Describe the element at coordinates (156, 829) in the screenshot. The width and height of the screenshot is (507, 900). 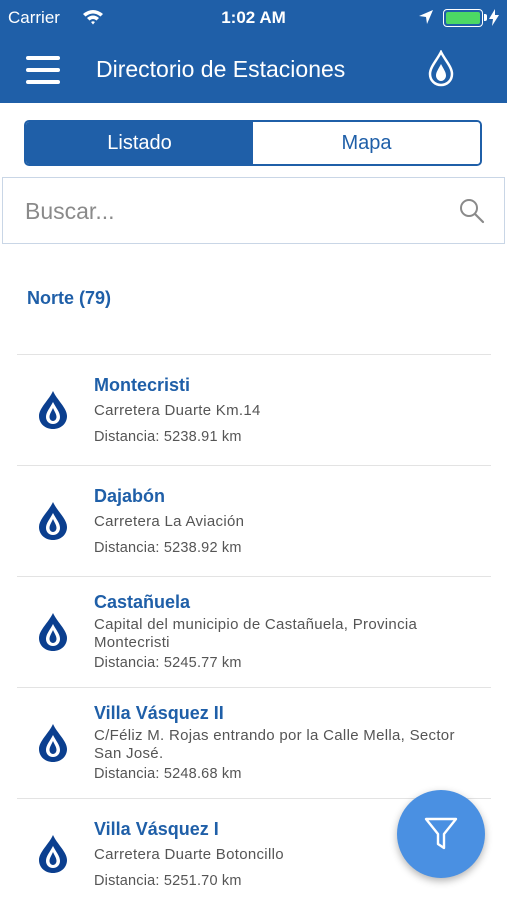
I see `station-name: Villa Vásquez I` at that location.